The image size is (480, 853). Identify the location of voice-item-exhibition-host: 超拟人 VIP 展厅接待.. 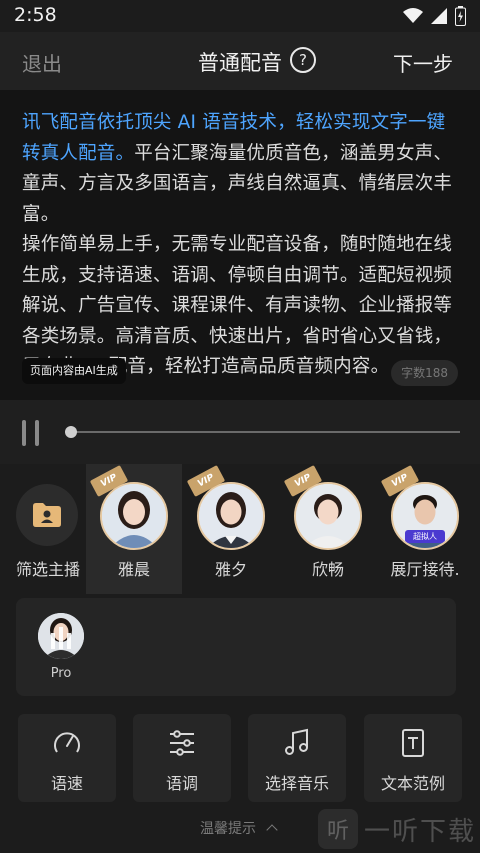
(425, 529).